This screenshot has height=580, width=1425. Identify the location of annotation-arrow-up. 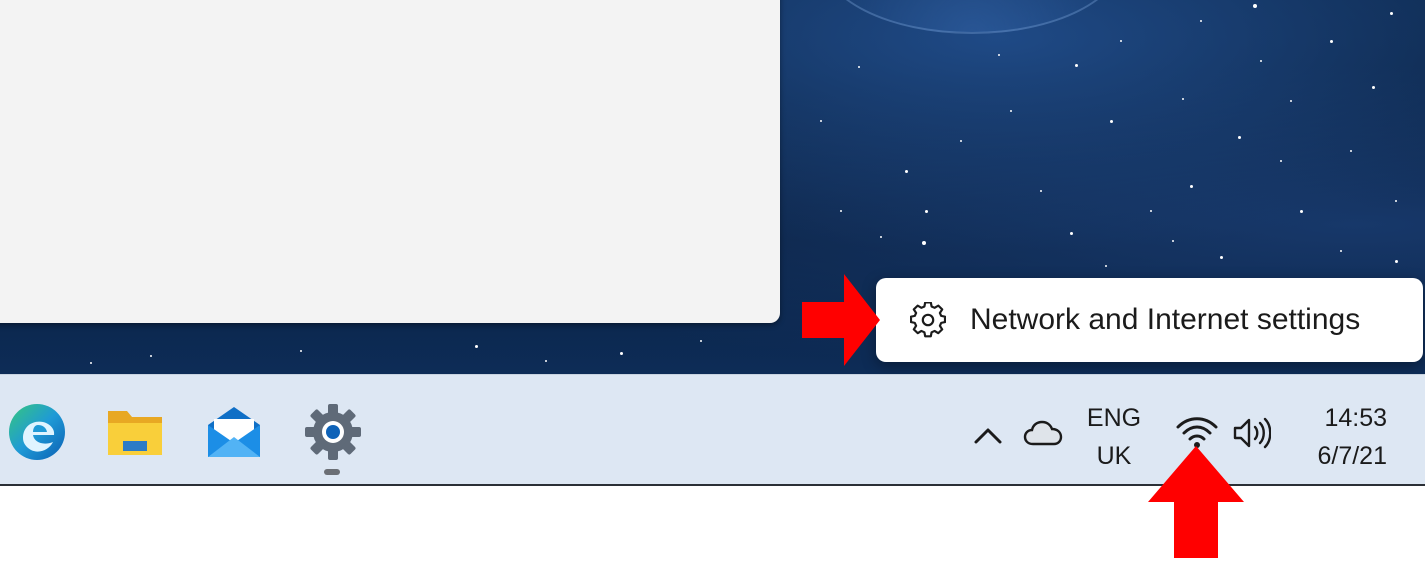
(1196, 502).